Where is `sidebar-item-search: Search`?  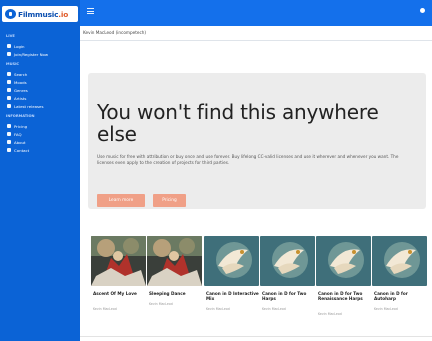 sidebar-item-search: Search is located at coordinates (17, 74).